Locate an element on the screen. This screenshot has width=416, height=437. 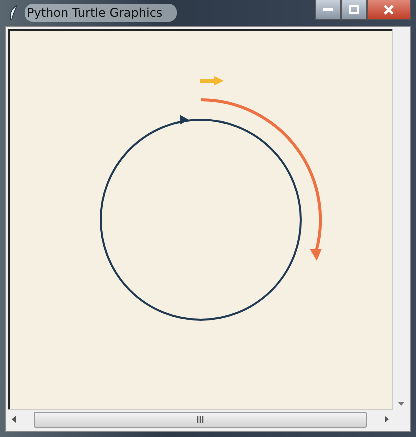
maximize-button is located at coordinates (354, 10).